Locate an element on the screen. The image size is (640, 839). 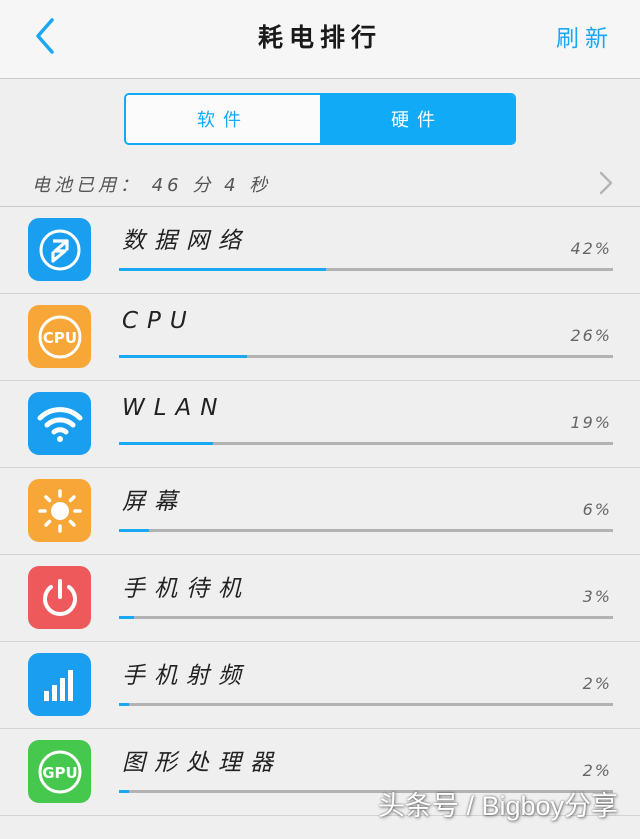
item-percent: 26% is located at coordinates (591, 335).